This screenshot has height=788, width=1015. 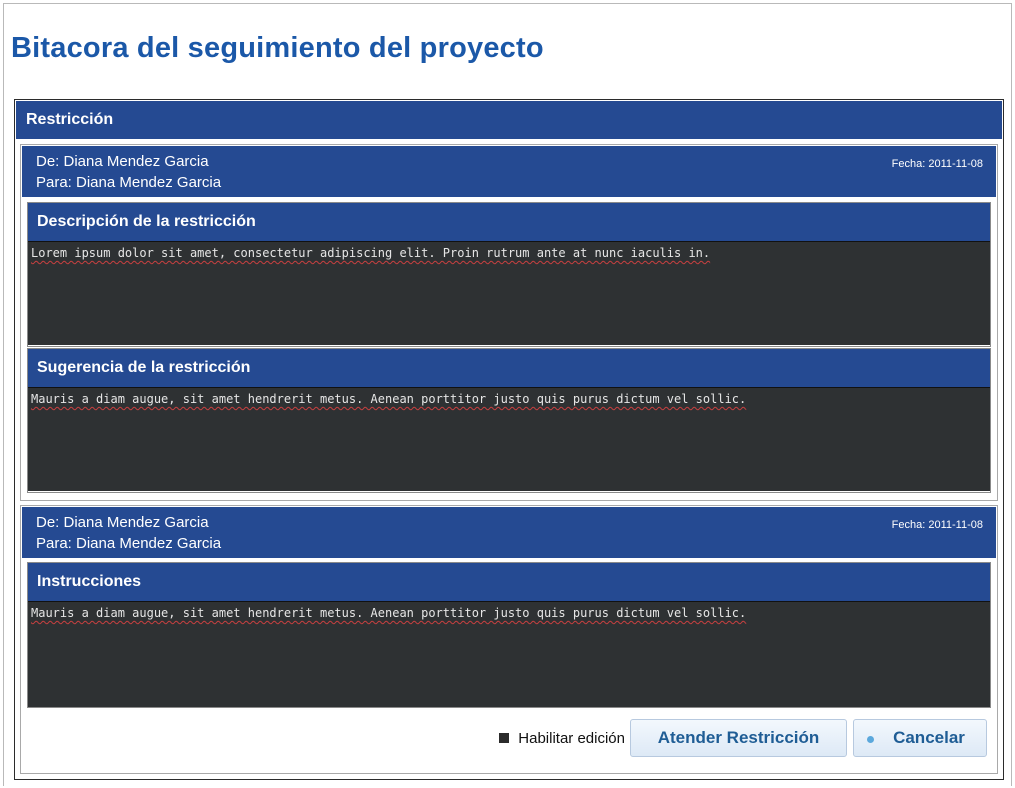 I want to click on cancel-button: Cancelar, so click(x=920, y=738).